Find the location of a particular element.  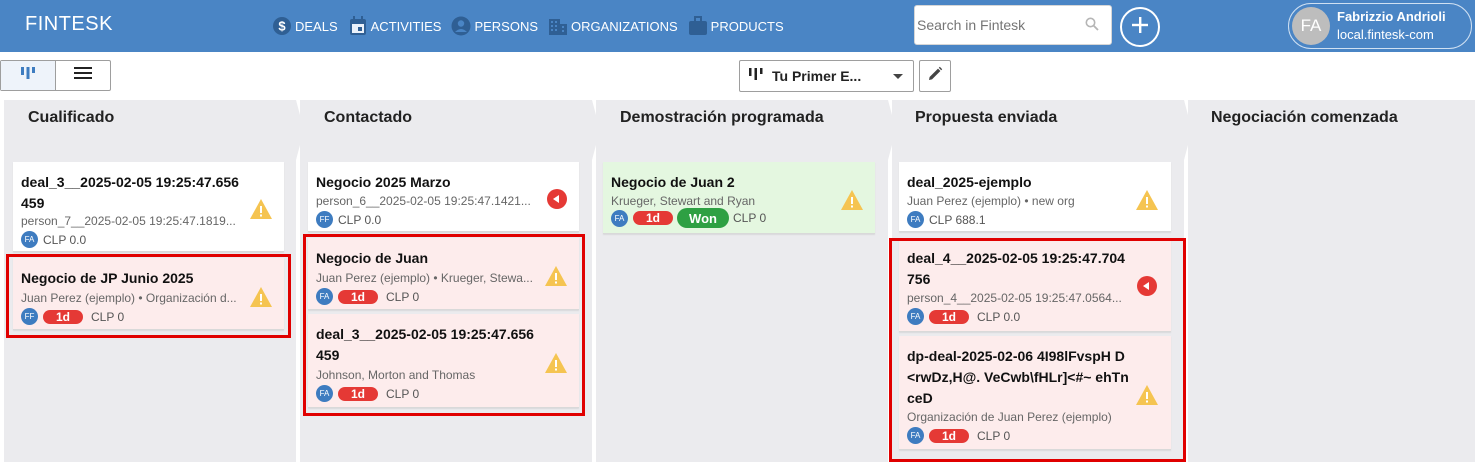

deal-meta: FF CLP 0.0 is located at coordinates (348, 219).